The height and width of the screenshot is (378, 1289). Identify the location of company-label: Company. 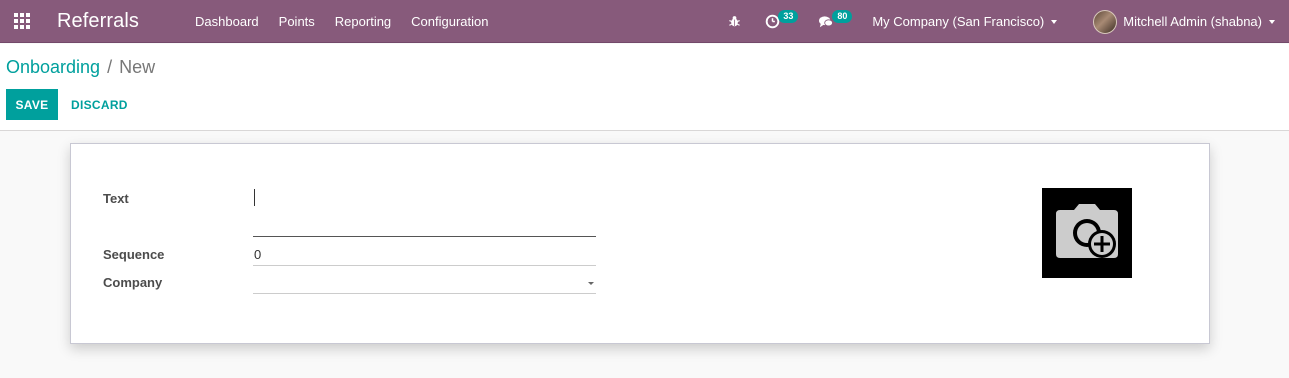
(133, 282).